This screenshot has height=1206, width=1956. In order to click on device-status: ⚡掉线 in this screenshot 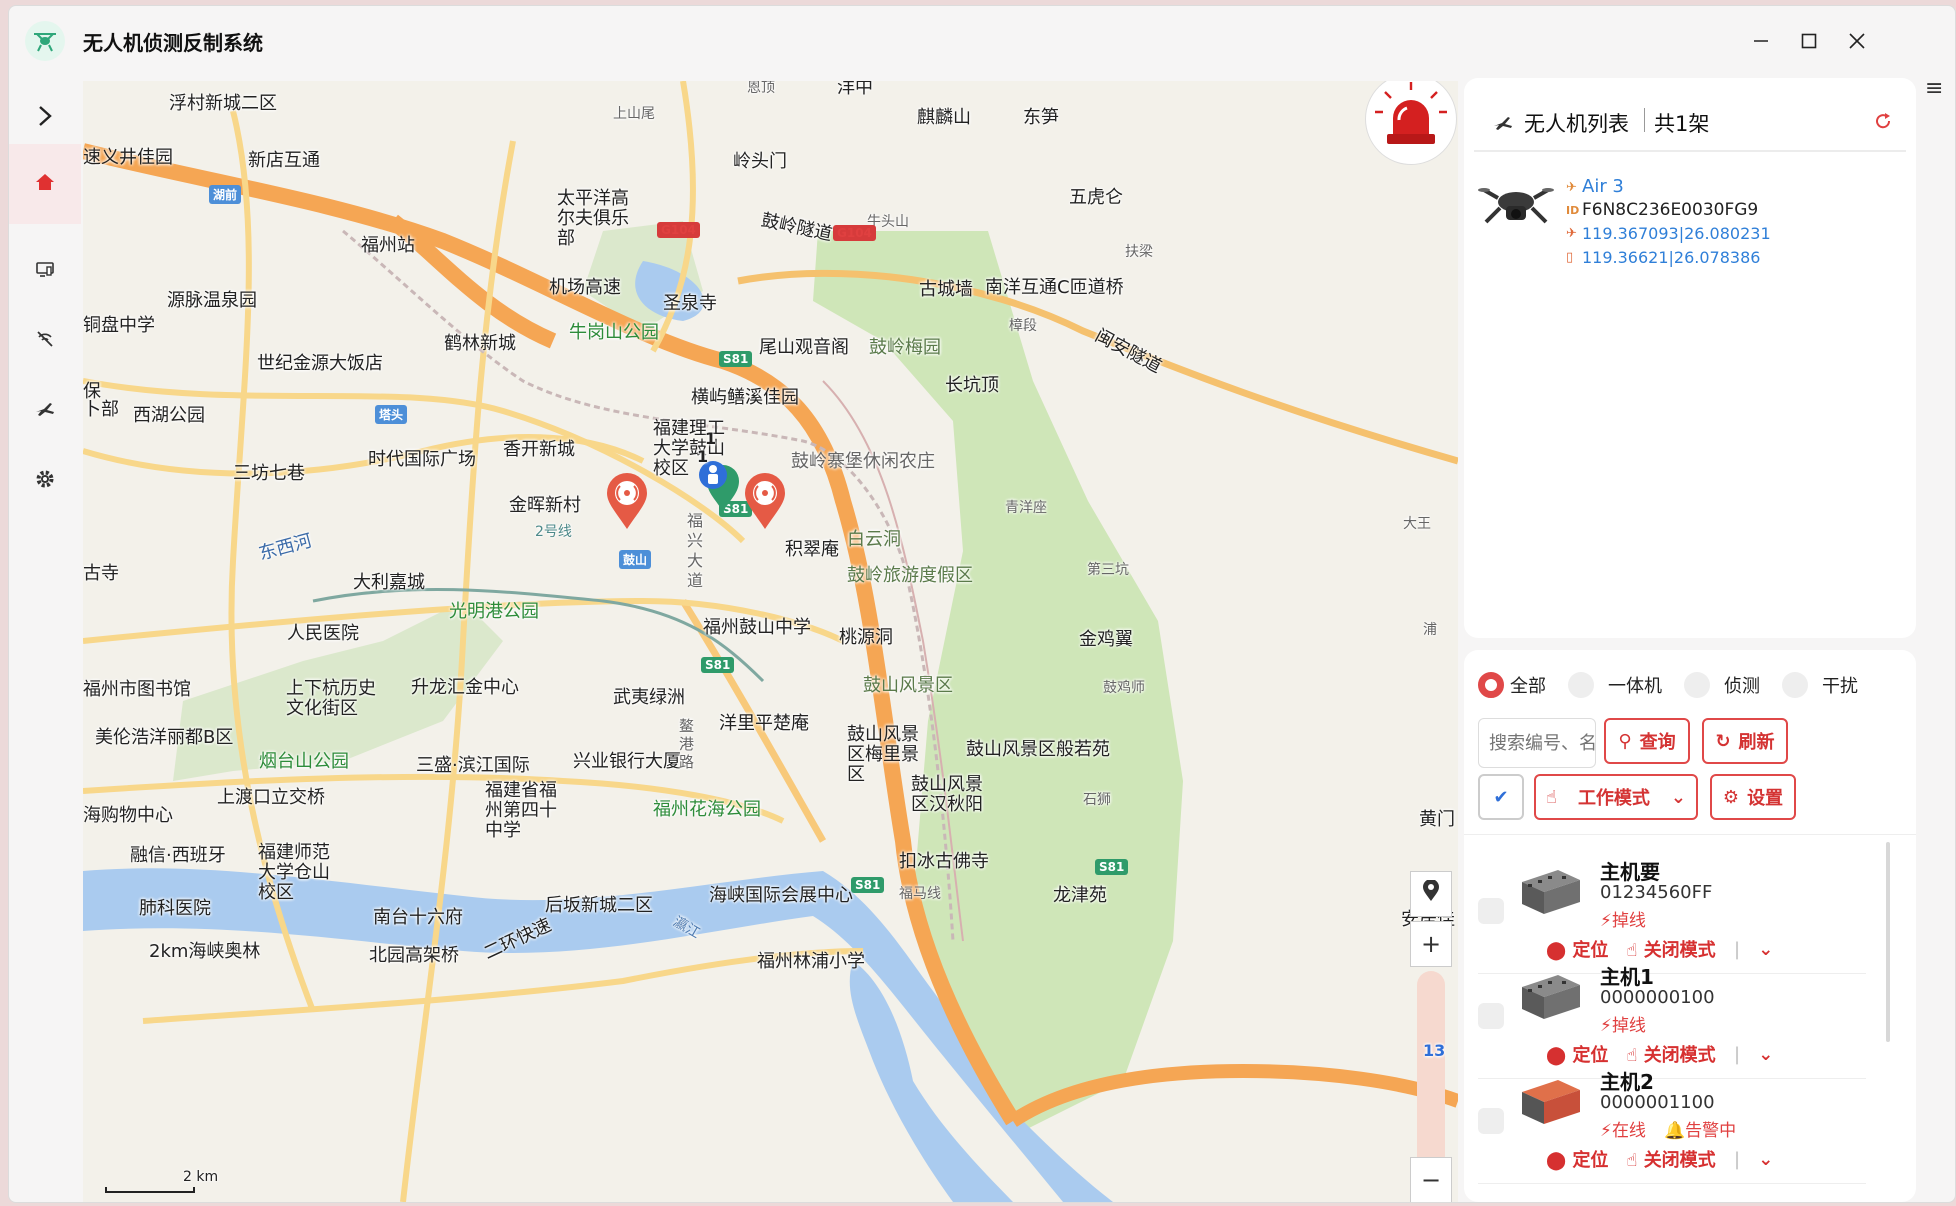, I will do `click(1623, 921)`.